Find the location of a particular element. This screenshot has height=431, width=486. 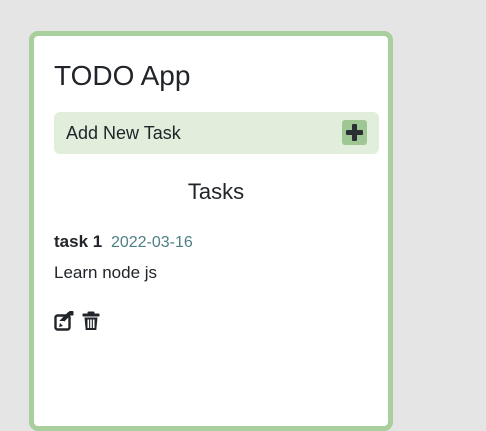

add-task-toggle: Add New Task is located at coordinates (216, 133).